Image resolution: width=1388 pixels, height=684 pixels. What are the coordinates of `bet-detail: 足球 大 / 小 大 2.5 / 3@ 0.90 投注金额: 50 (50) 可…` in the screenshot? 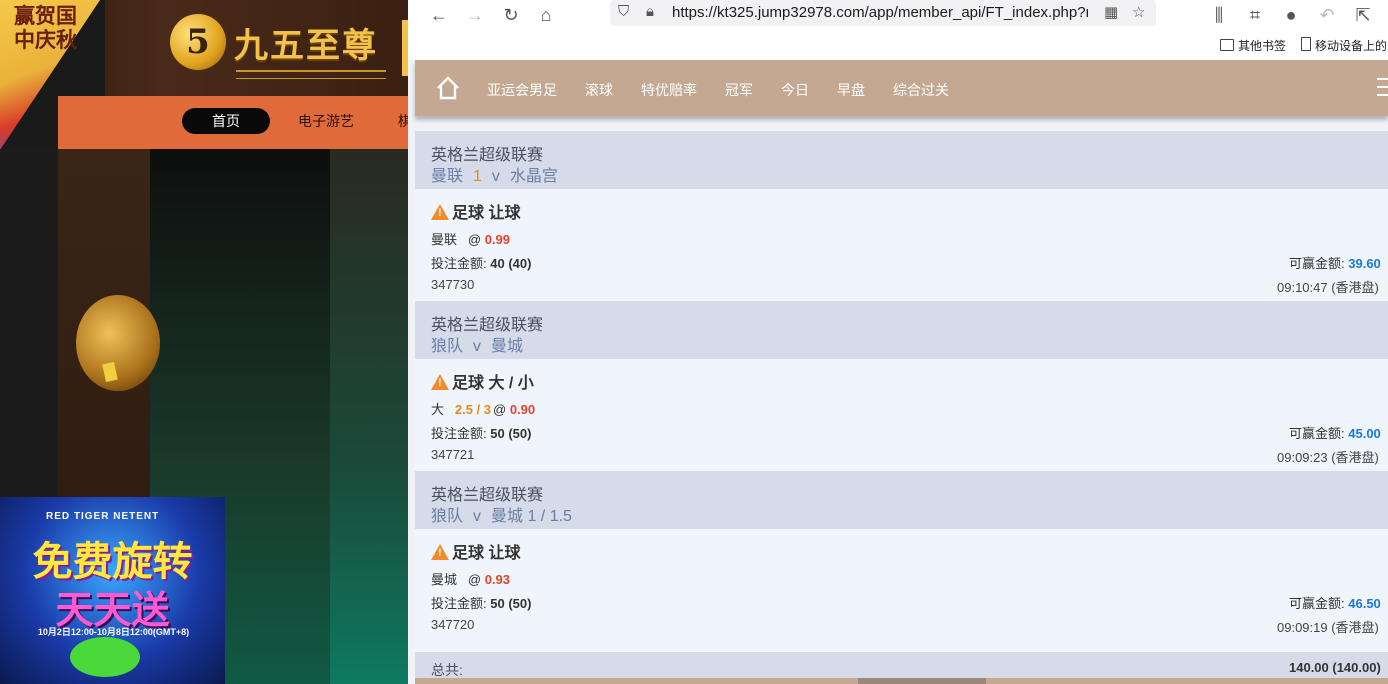 It's located at (901, 415).